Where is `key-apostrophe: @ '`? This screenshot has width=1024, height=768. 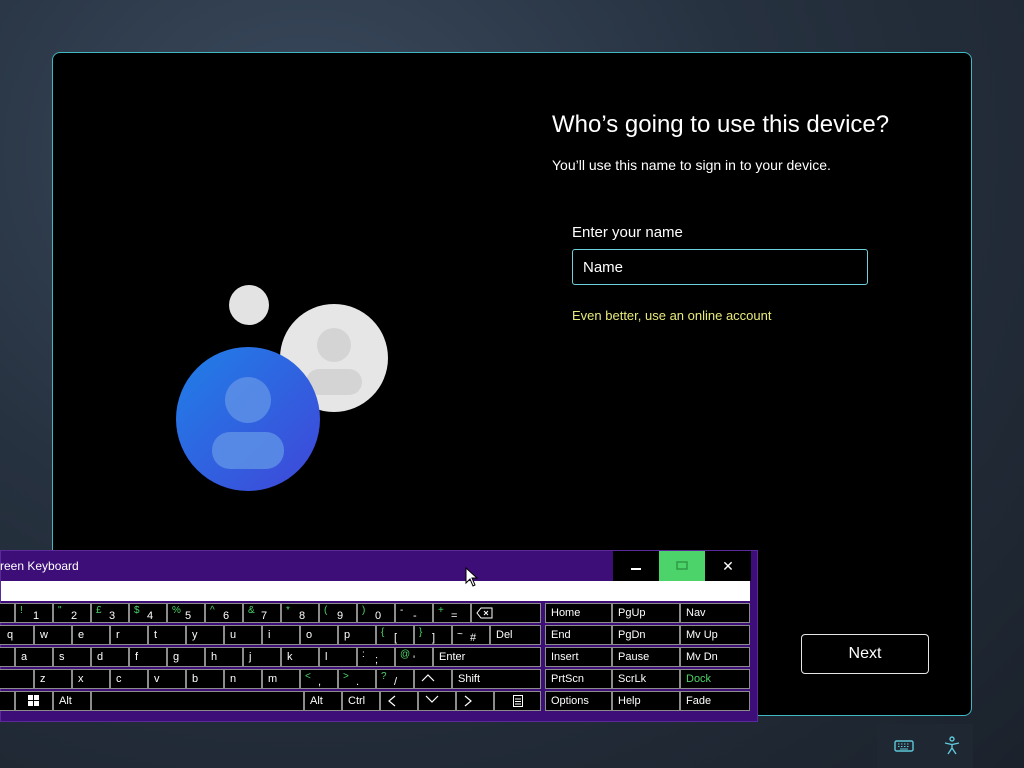 key-apostrophe: @ ' is located at coordinates (414, 657).